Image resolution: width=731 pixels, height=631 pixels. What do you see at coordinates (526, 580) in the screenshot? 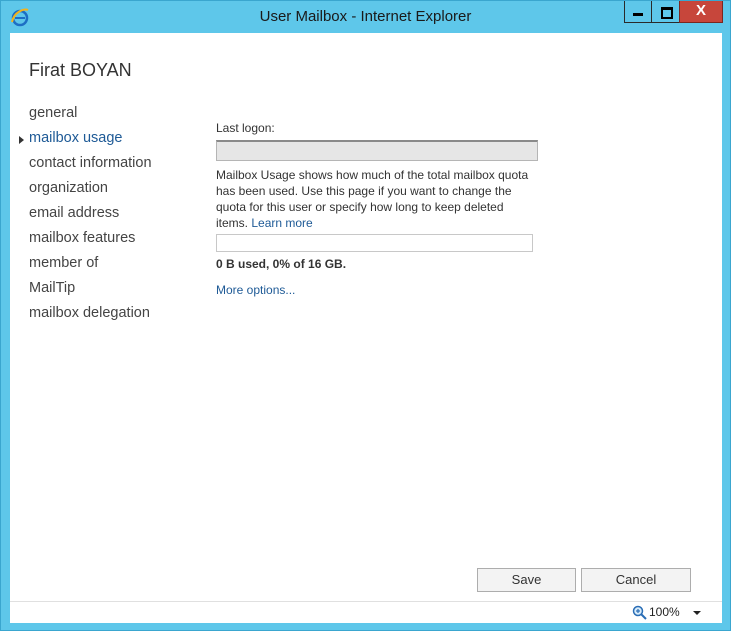
I see `save-button: Save` at bounding box center [526, 580].